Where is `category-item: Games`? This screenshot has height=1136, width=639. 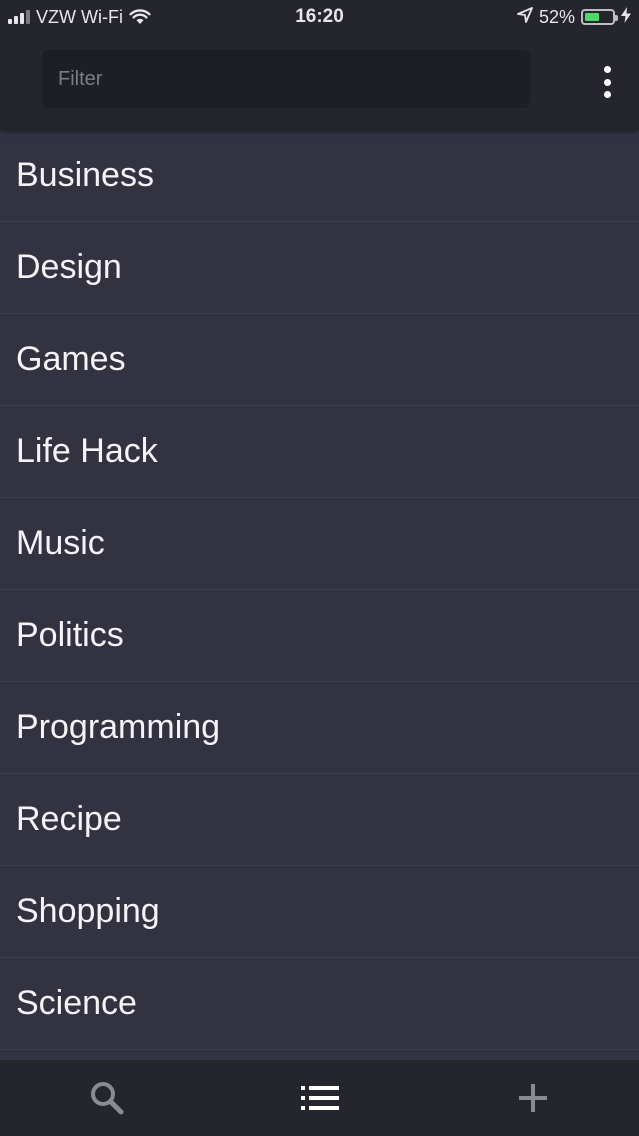 category-item: Games is located at coordinates (319, 360).